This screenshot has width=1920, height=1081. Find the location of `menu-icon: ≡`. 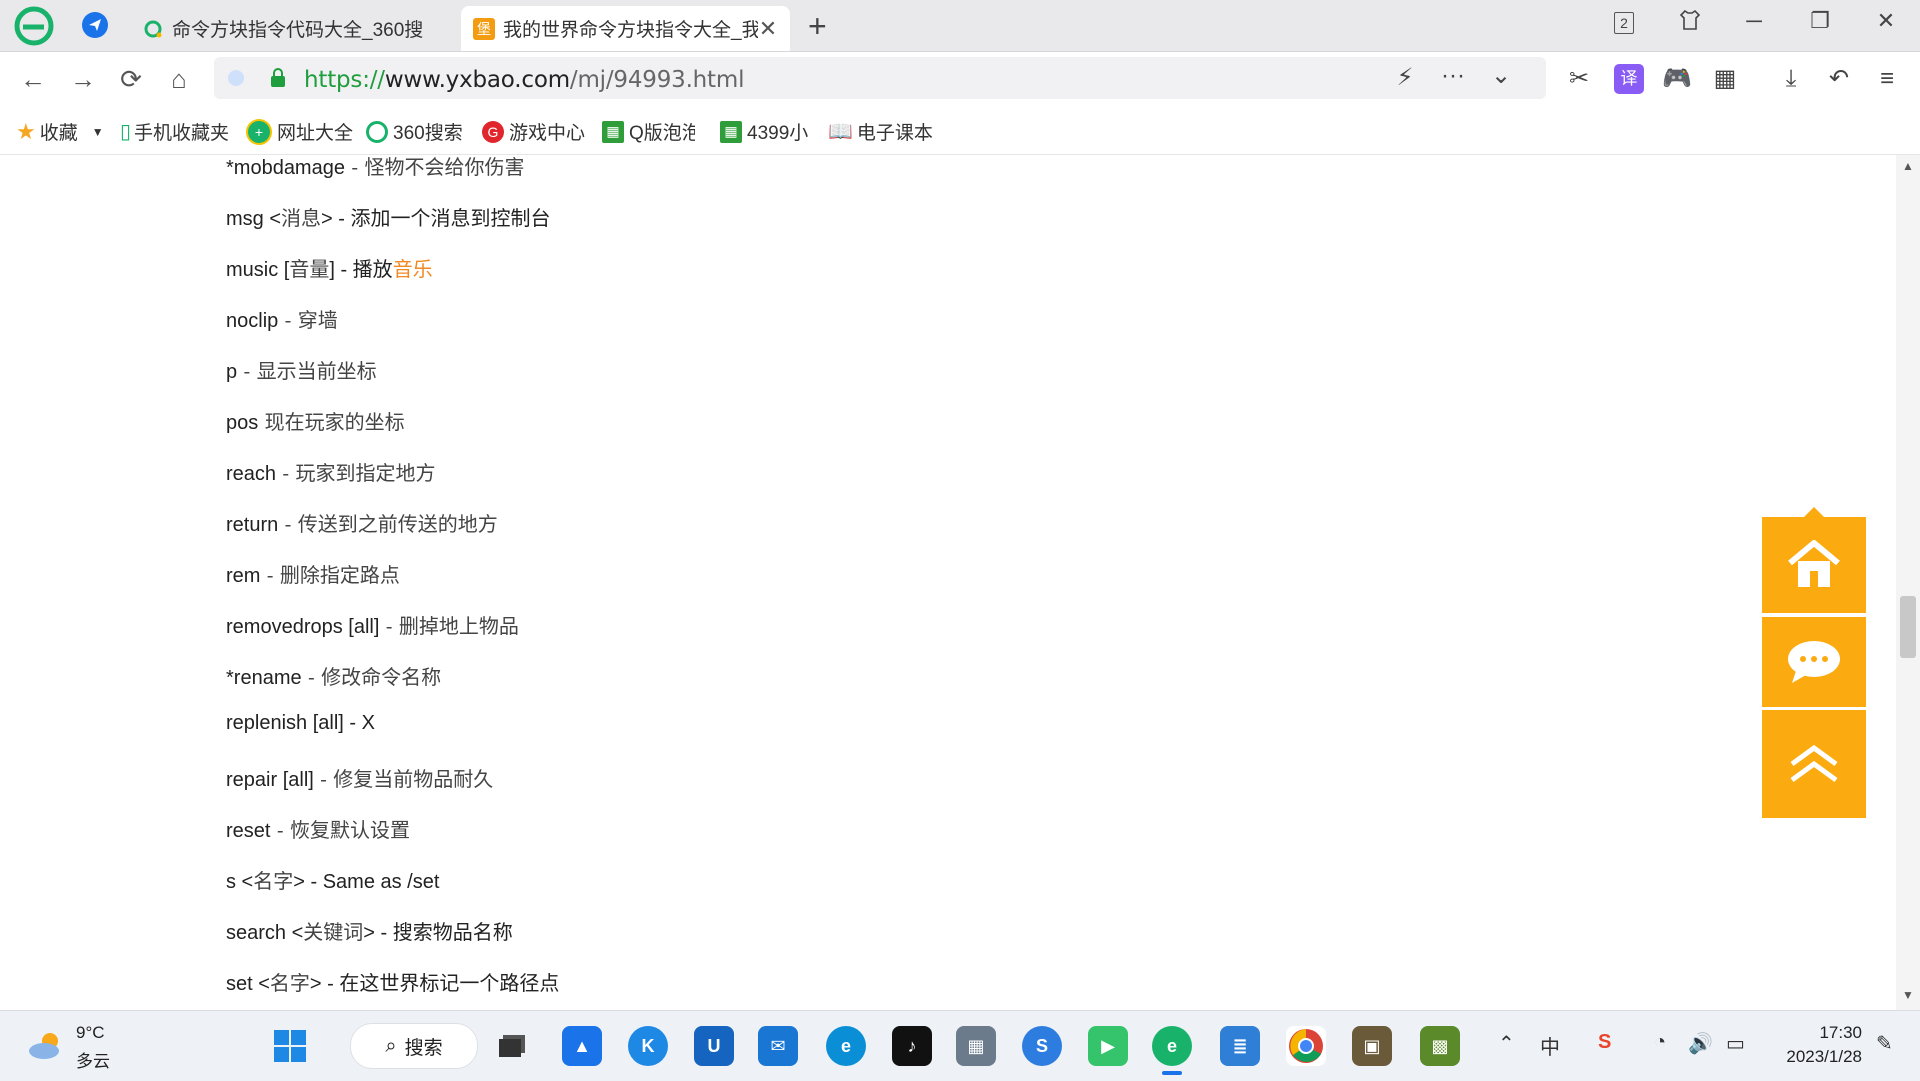

menu-icon: ≡ is located at coordinates (1887, 79).